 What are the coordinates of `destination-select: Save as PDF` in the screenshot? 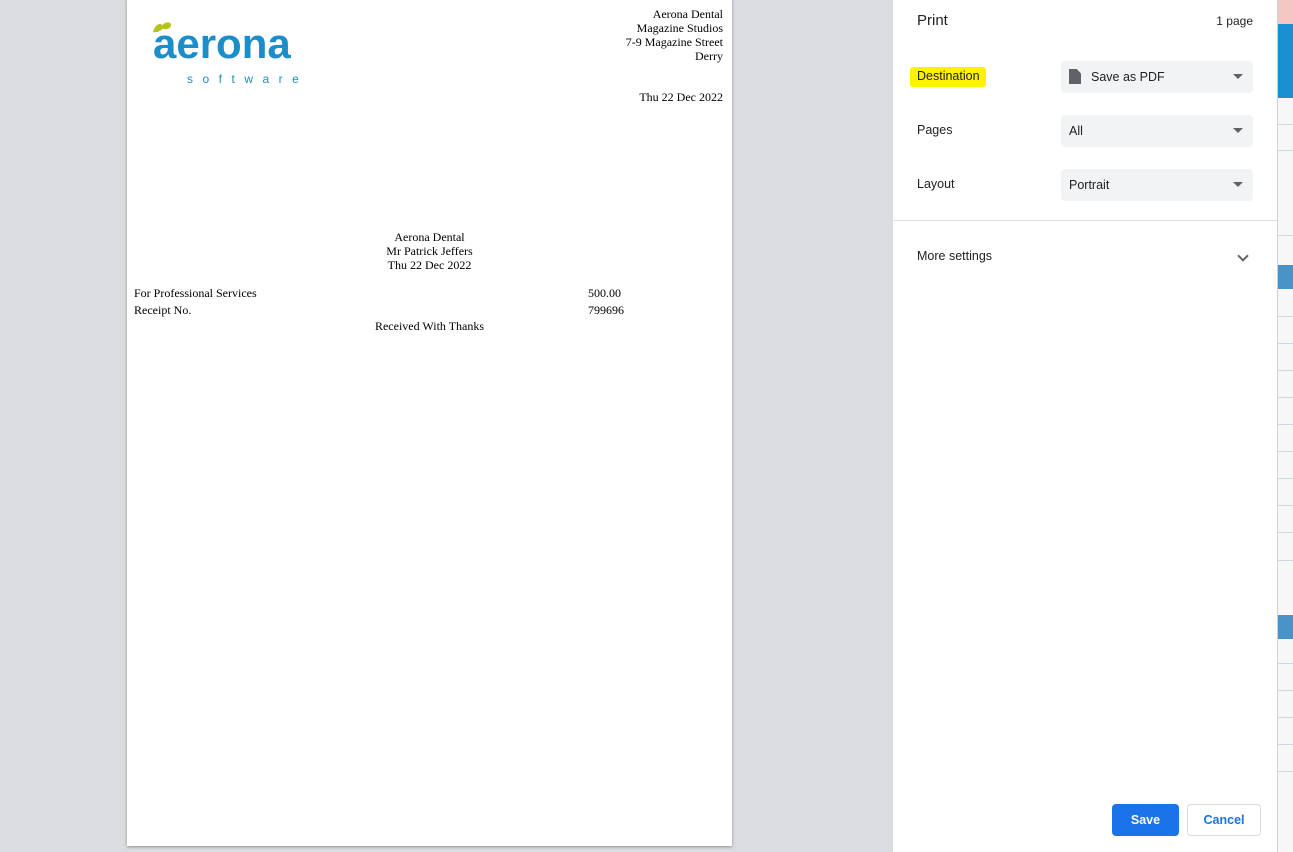 It's located at (1157, 77).